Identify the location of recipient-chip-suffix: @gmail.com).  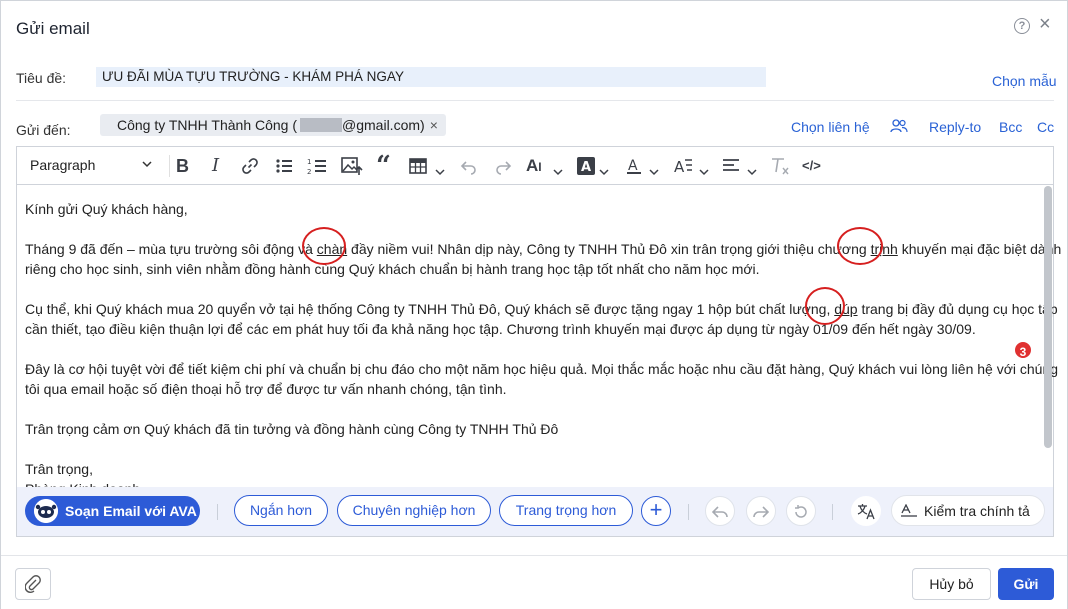
(383, 125).